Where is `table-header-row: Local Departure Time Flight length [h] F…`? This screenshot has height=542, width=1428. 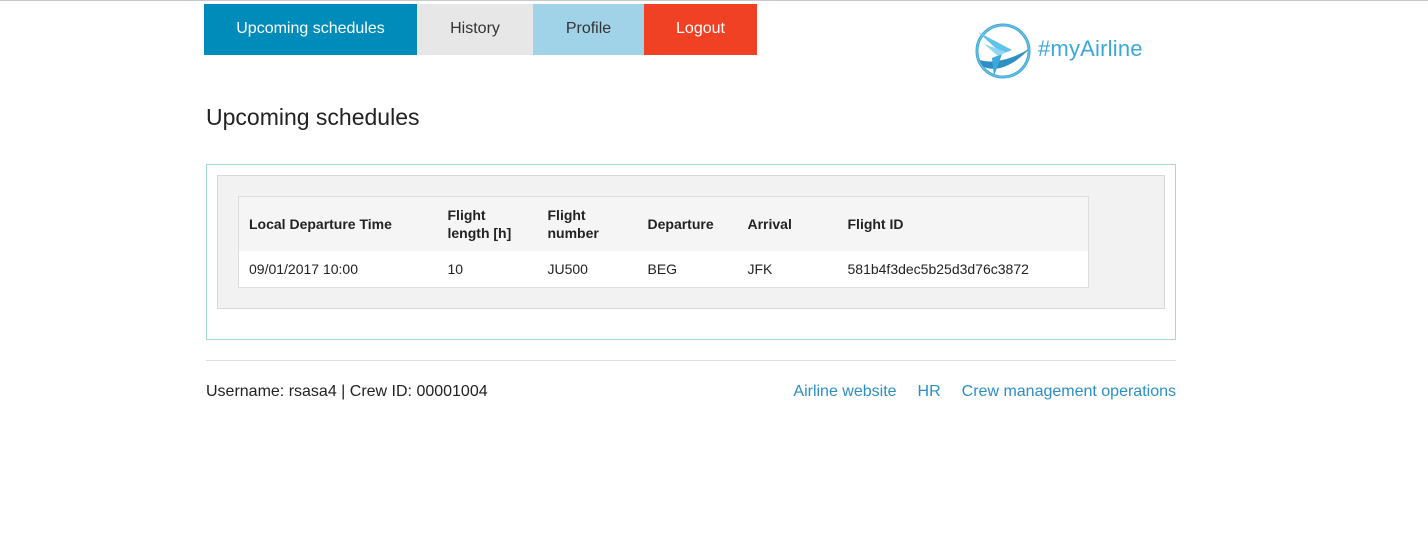
table-header-row: Local Departure Time Flight length [h] F… is located at coordinates (663, 223).